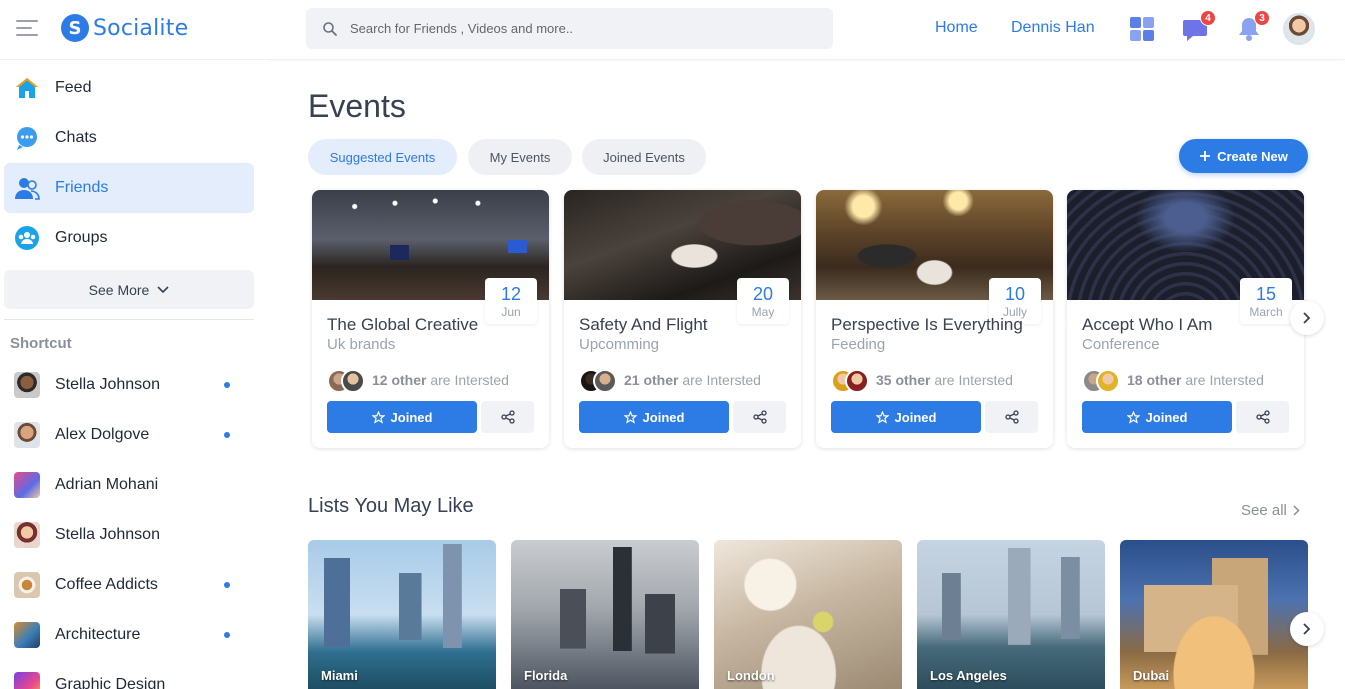  What do you see at coordinates (391, 506) in the screenshot?
I see `lists-heading: Lists You May Like` at bounding box center [391, 506].